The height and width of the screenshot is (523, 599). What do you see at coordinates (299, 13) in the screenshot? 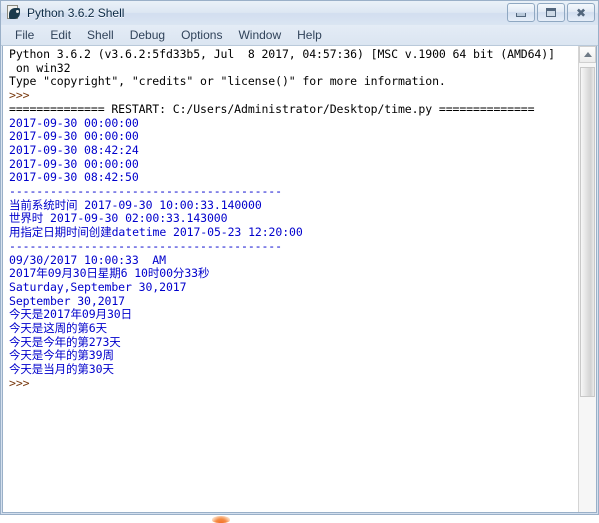
I see `title-bar: Python 3.6.2 Shell ✖` at bounding box center [299, 13].